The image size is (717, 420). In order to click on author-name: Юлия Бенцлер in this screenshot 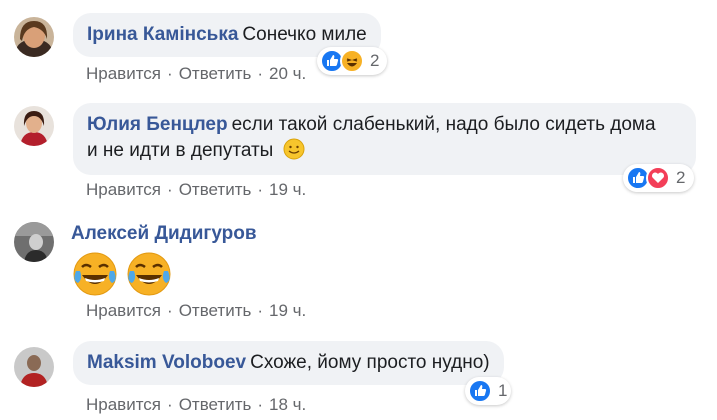, I will do `click(157, 124)`.